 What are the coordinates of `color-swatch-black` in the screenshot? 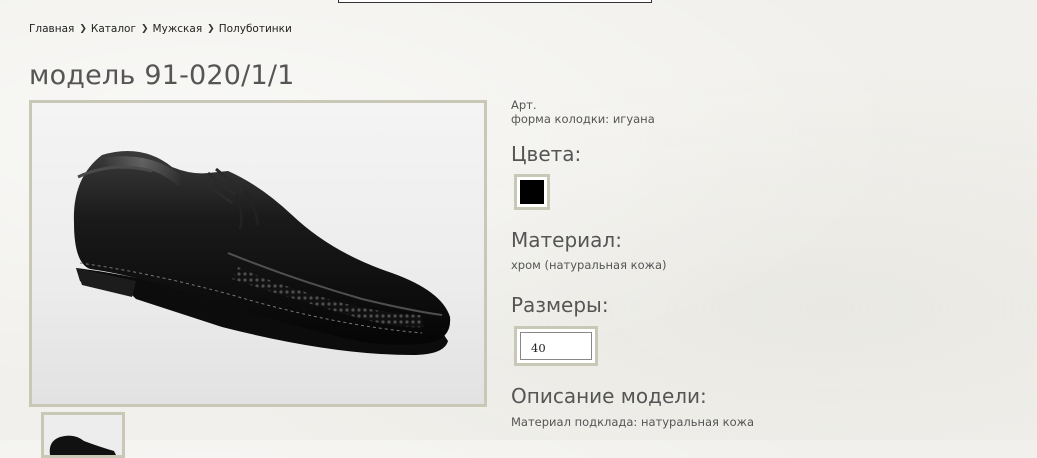 It's located at (532, 192).